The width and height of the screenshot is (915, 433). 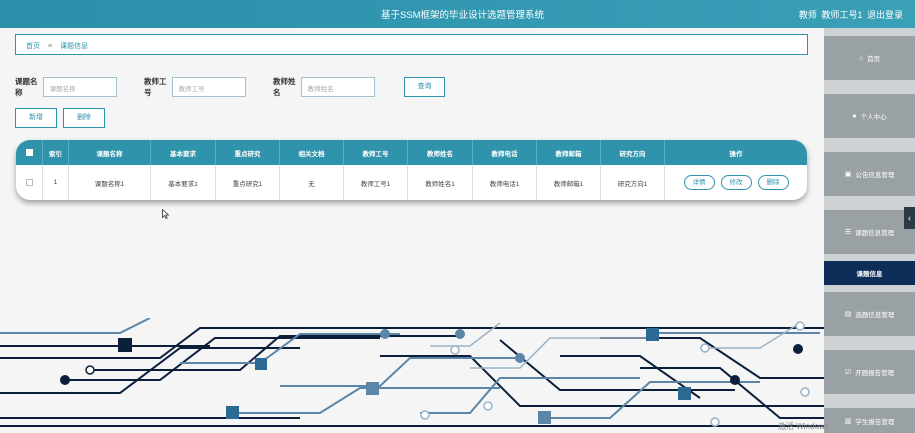 What do you see at coordinates (505, 152) in the screenshot?
I see `col-header: 教师电话` at bounding box center [505, 152].